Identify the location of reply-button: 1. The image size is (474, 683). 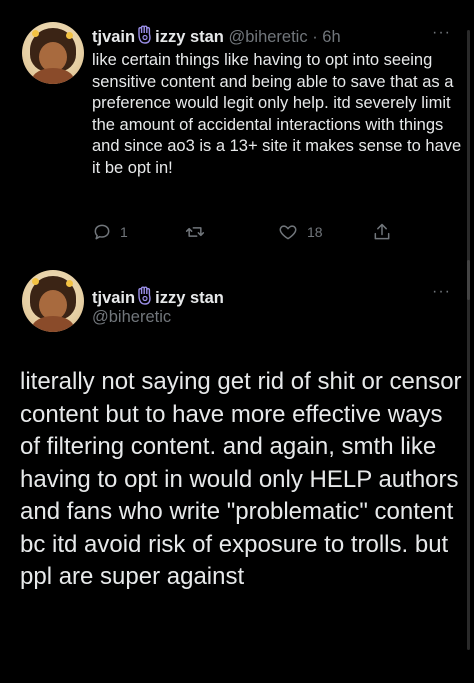
(110, 232).